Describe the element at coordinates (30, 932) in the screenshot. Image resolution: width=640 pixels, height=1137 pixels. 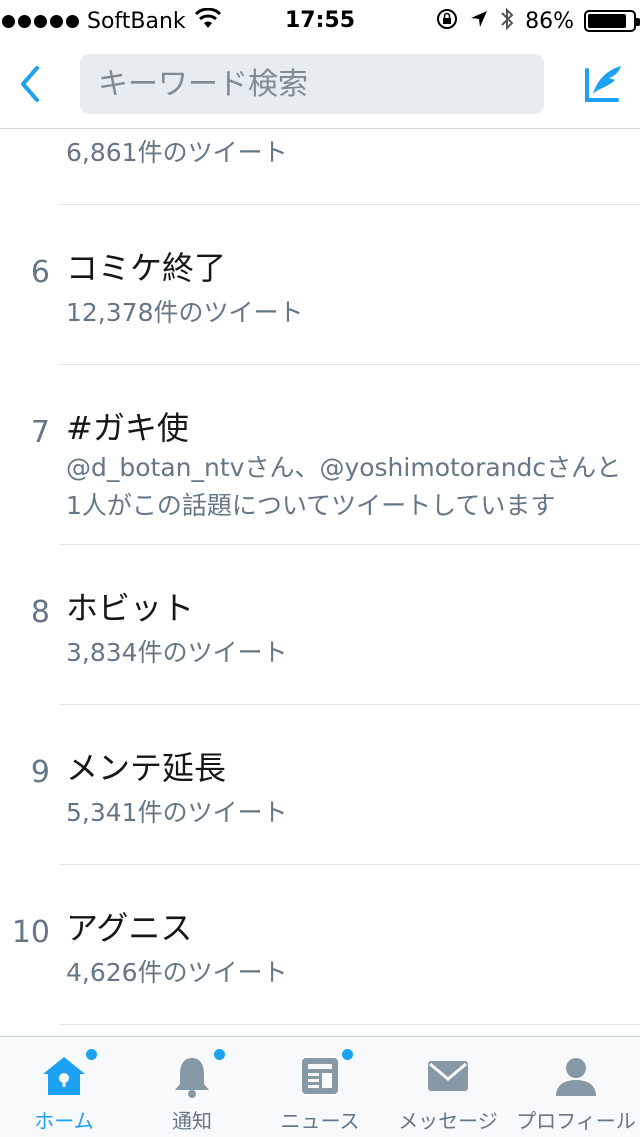
I see `trend-rank: 10` at that location.